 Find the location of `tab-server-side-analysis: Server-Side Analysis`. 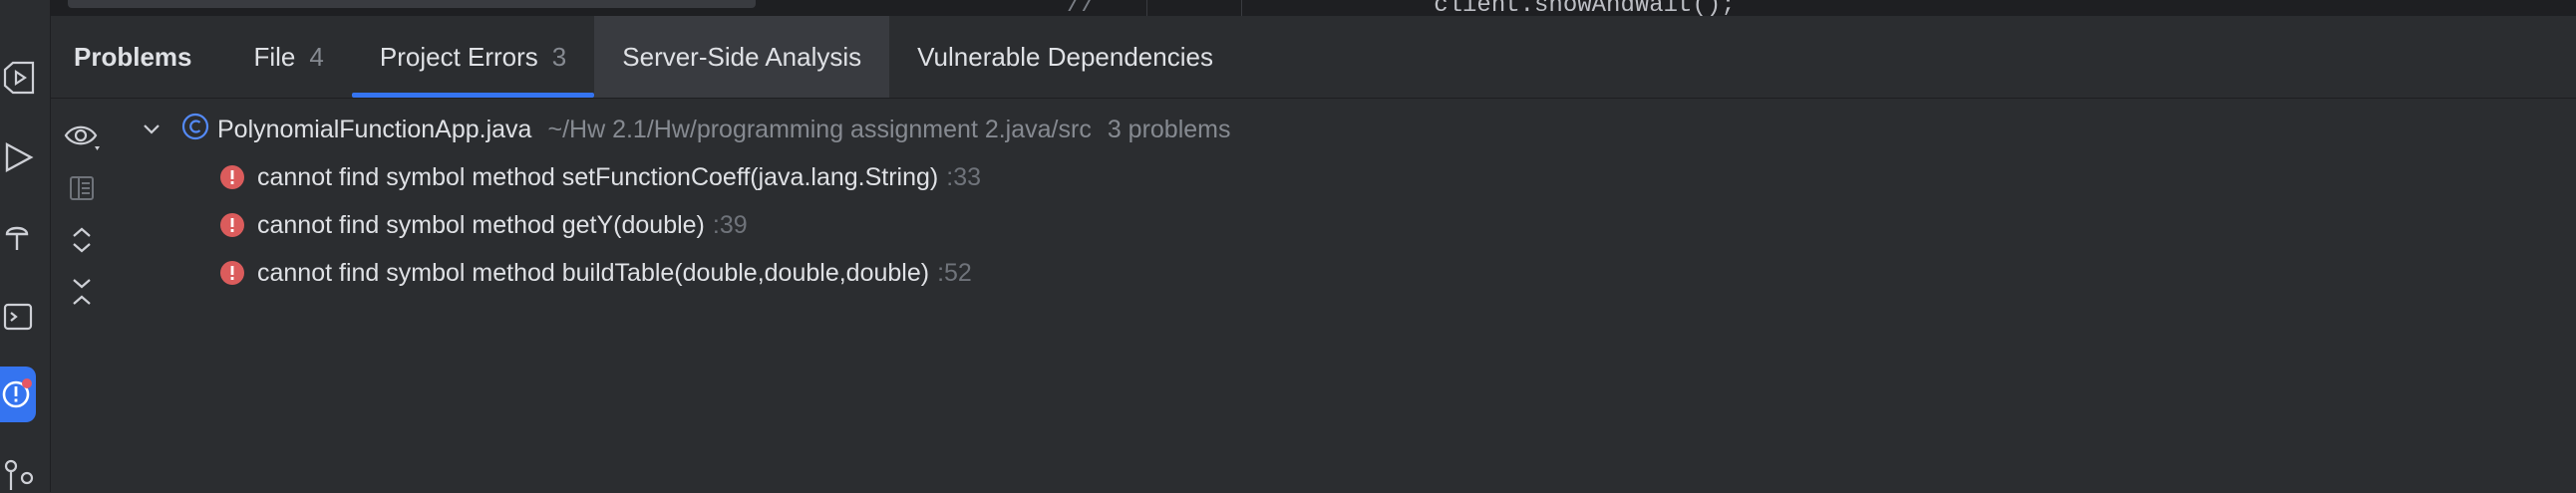

tab-server-side-analysis: Server-Side Analysis is located at coordinates (742, 57).